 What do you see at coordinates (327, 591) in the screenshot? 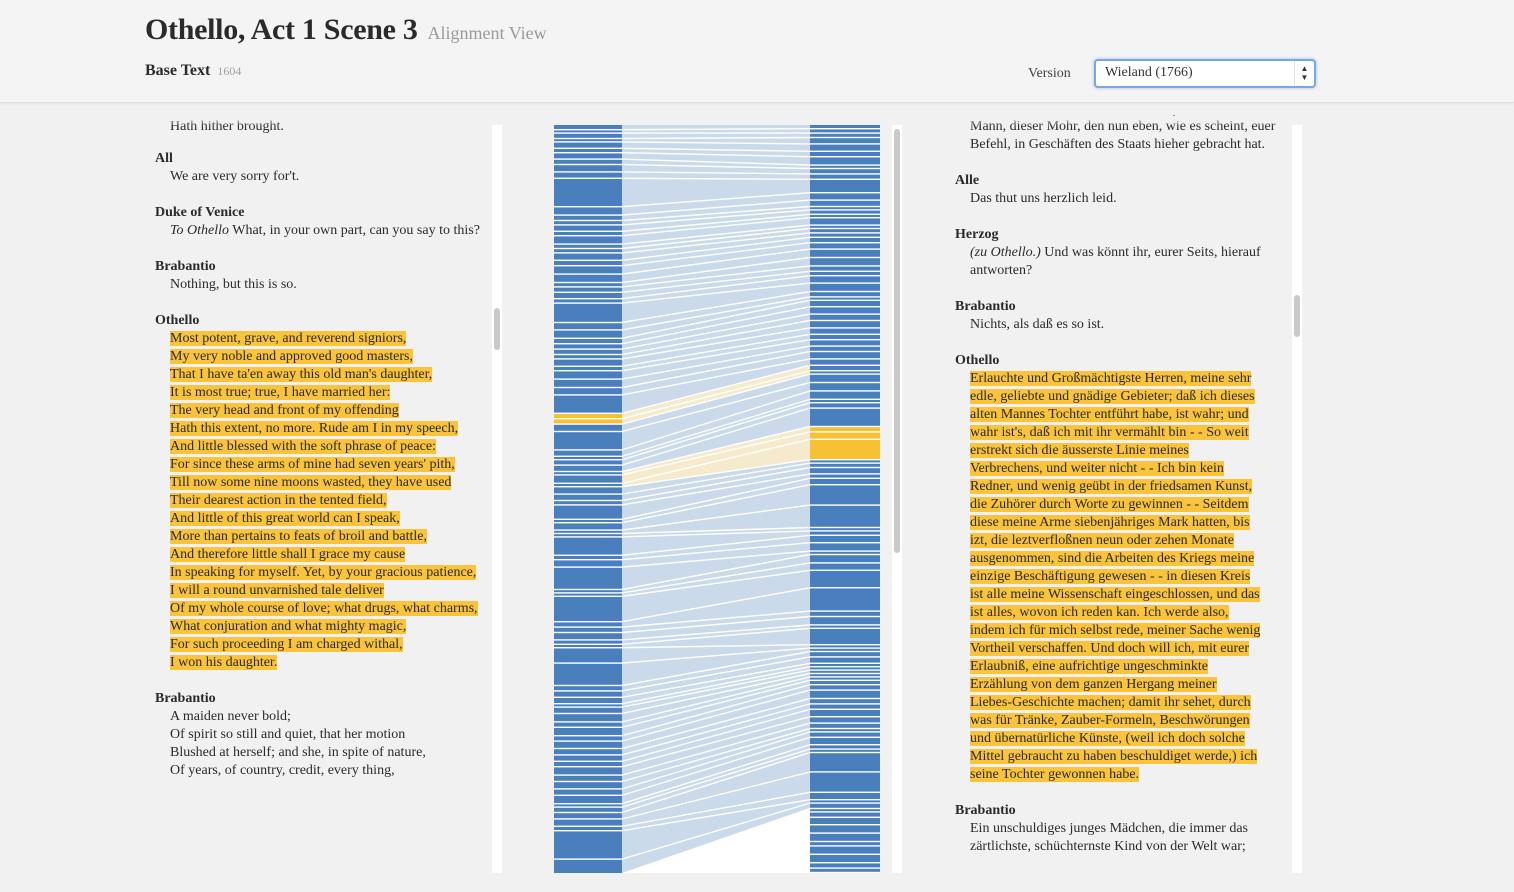
I see `speech-line: I will a round unvarnished tale deliver` at bounding box center [327, 591].